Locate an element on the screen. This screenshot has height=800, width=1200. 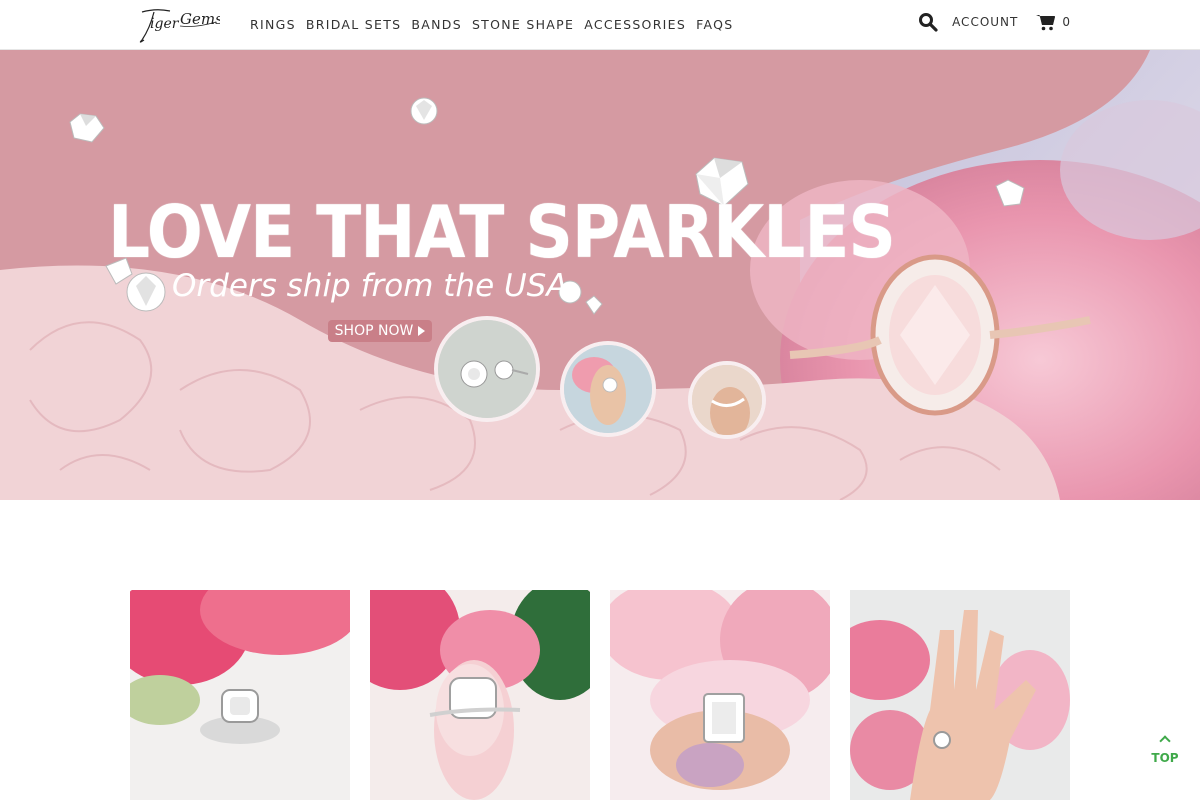
back-to-top-label: TOP is located at coordinates (1165, 758).